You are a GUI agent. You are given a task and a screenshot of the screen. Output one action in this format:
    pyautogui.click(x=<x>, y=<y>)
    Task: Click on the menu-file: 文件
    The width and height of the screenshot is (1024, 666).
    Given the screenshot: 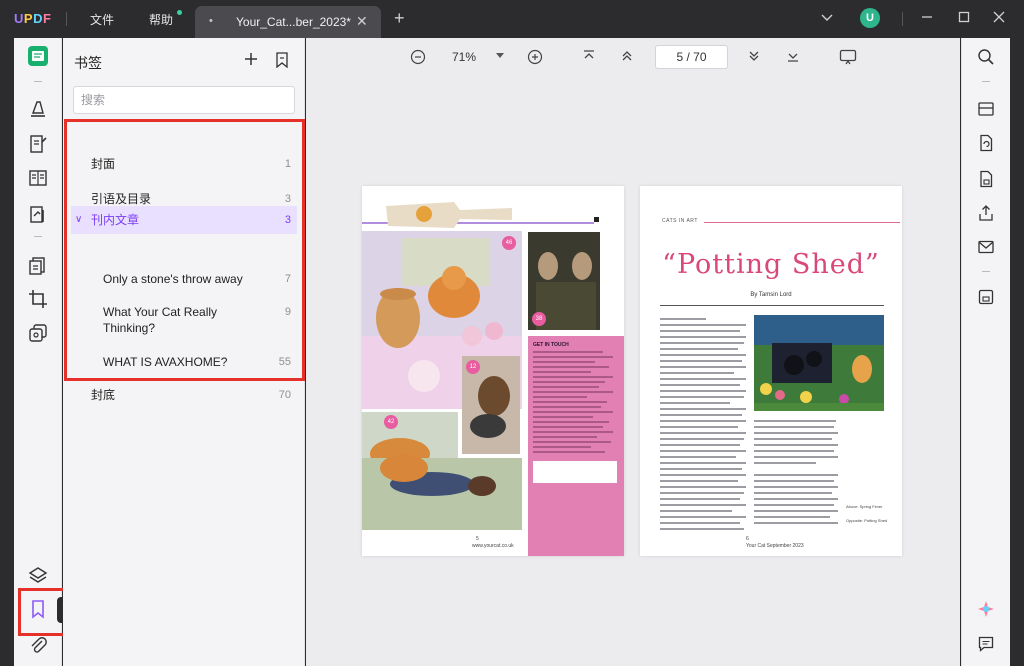 What is the action you would take?
    pyautogui.click(x=102, y=19)
    